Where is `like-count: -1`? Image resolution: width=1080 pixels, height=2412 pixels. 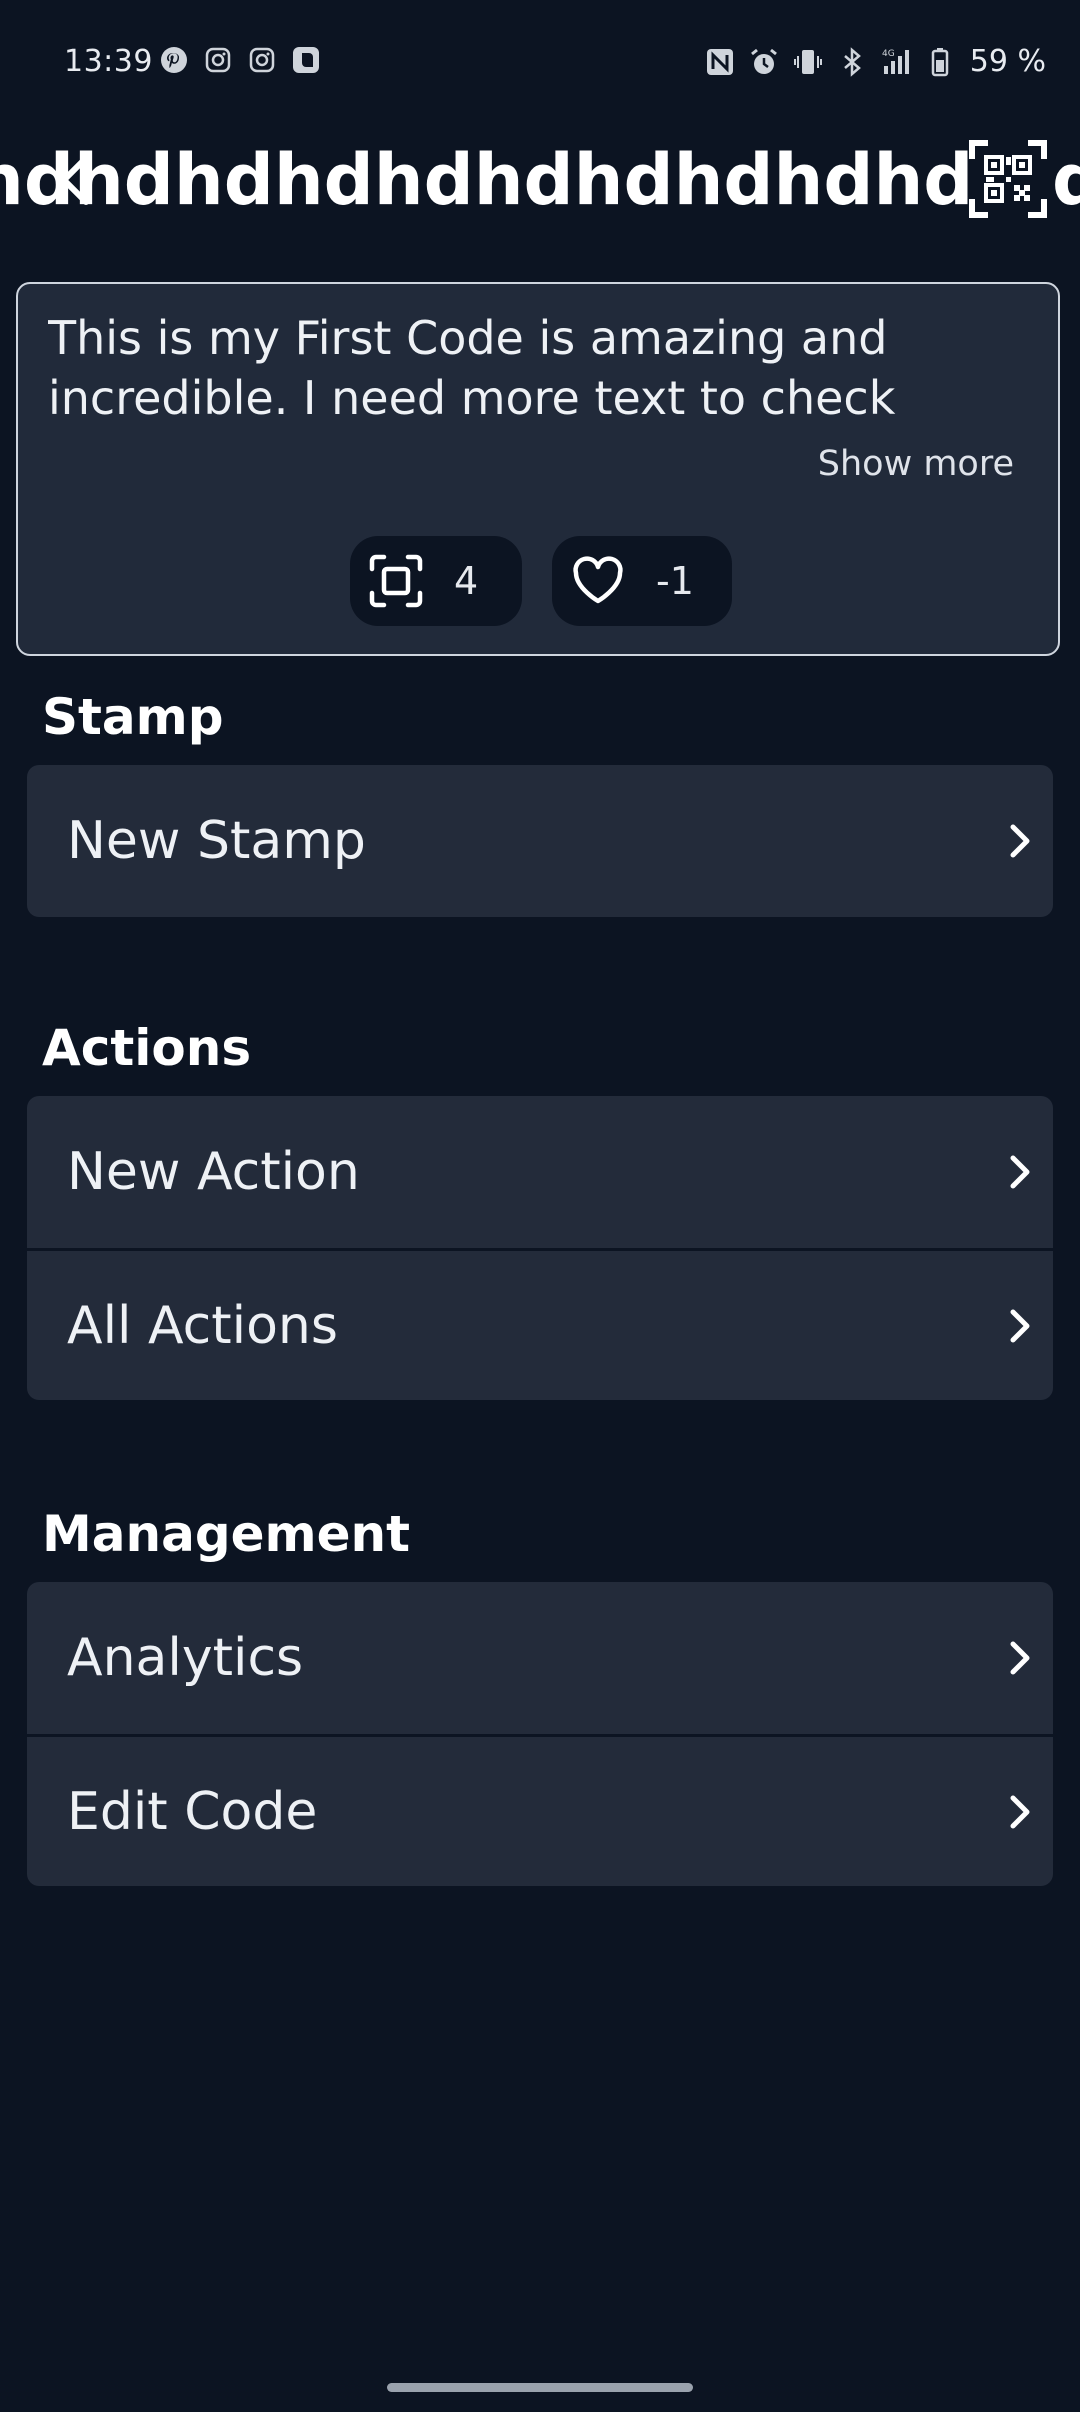 like-count: -1 is located at coordinates (675, 581).